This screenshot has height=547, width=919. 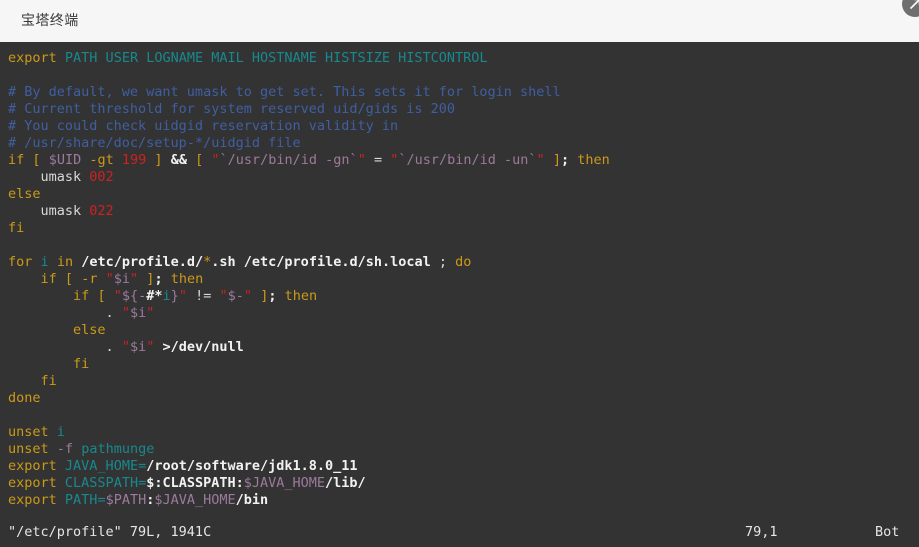 What do you see at coordinates (252, 466) in the screenshot?
I see `token-pth: /root/software/jdk1.8.0_11` at bounding box center [252, 466].